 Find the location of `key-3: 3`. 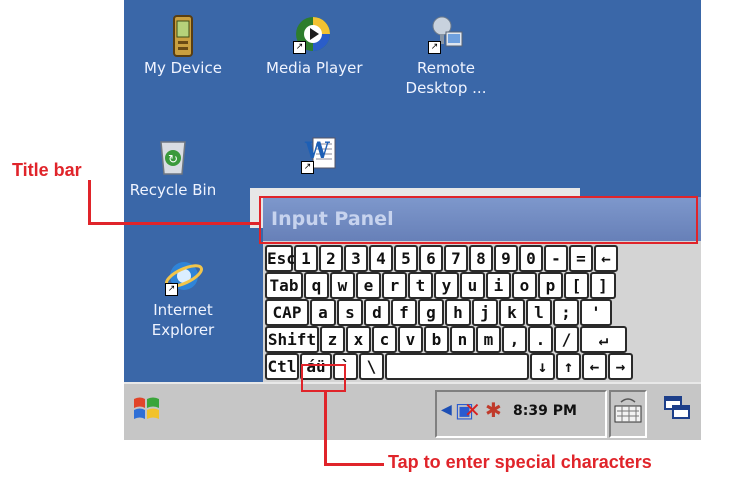

key-3: 3 is located at coordinates (356, 258).